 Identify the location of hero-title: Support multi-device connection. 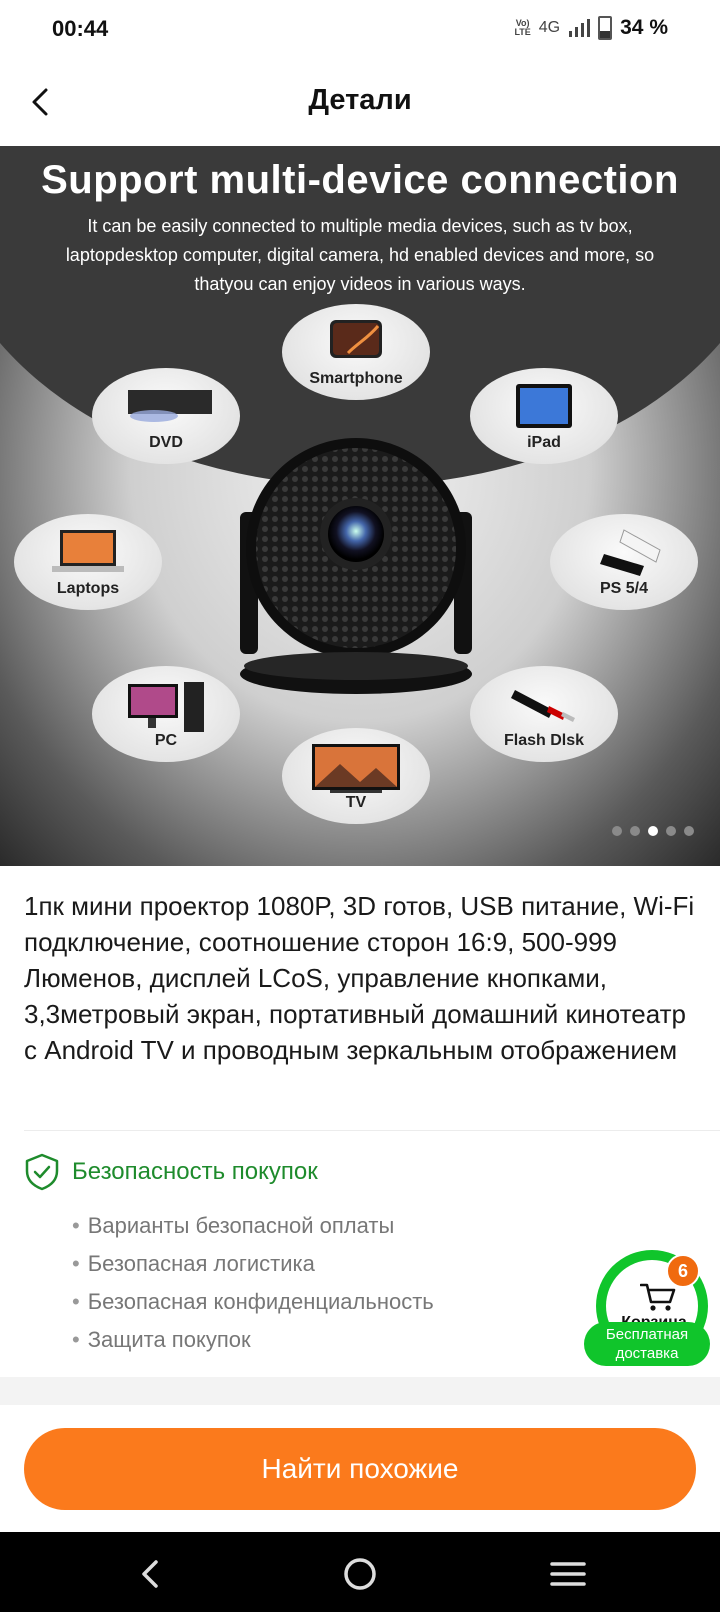
(360, 180).